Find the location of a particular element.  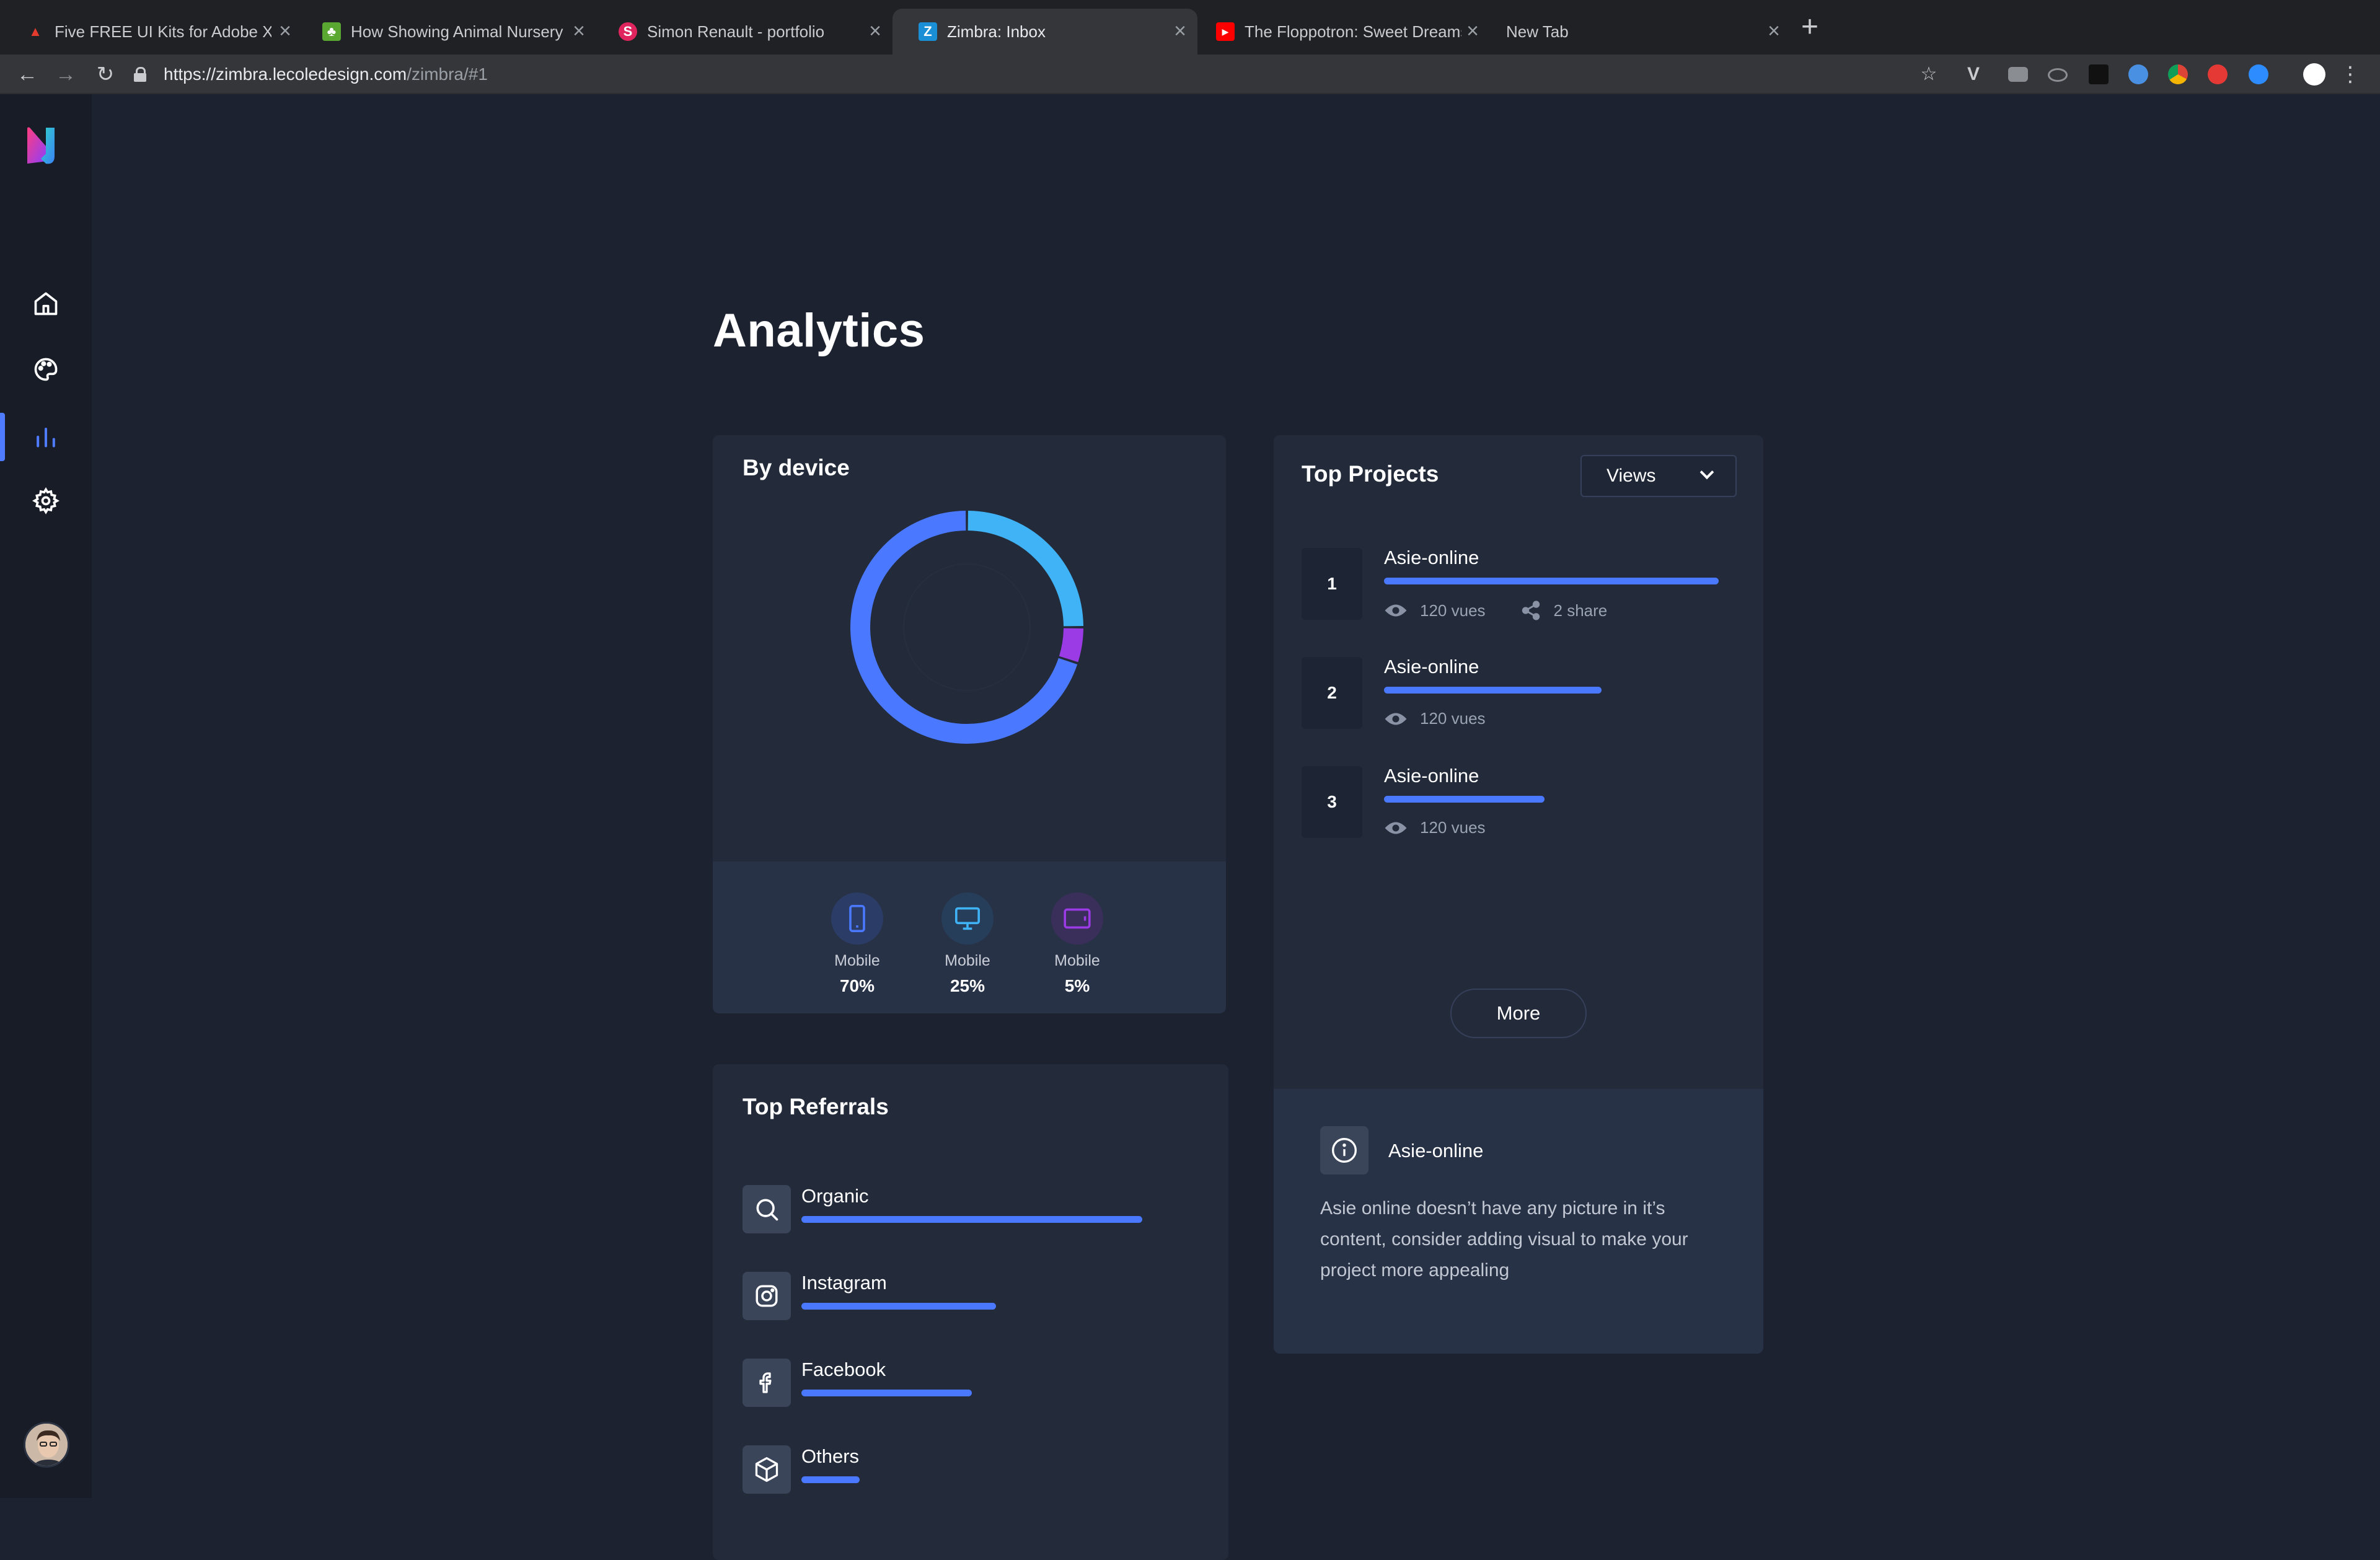

sidebar-item-home is located at coordinates (46, 304).